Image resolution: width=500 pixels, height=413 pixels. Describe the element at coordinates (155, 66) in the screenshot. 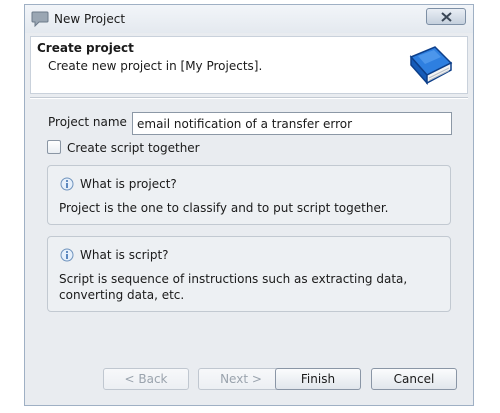

I see `header-subtitle: Create new project in [My Projects].` at that location.